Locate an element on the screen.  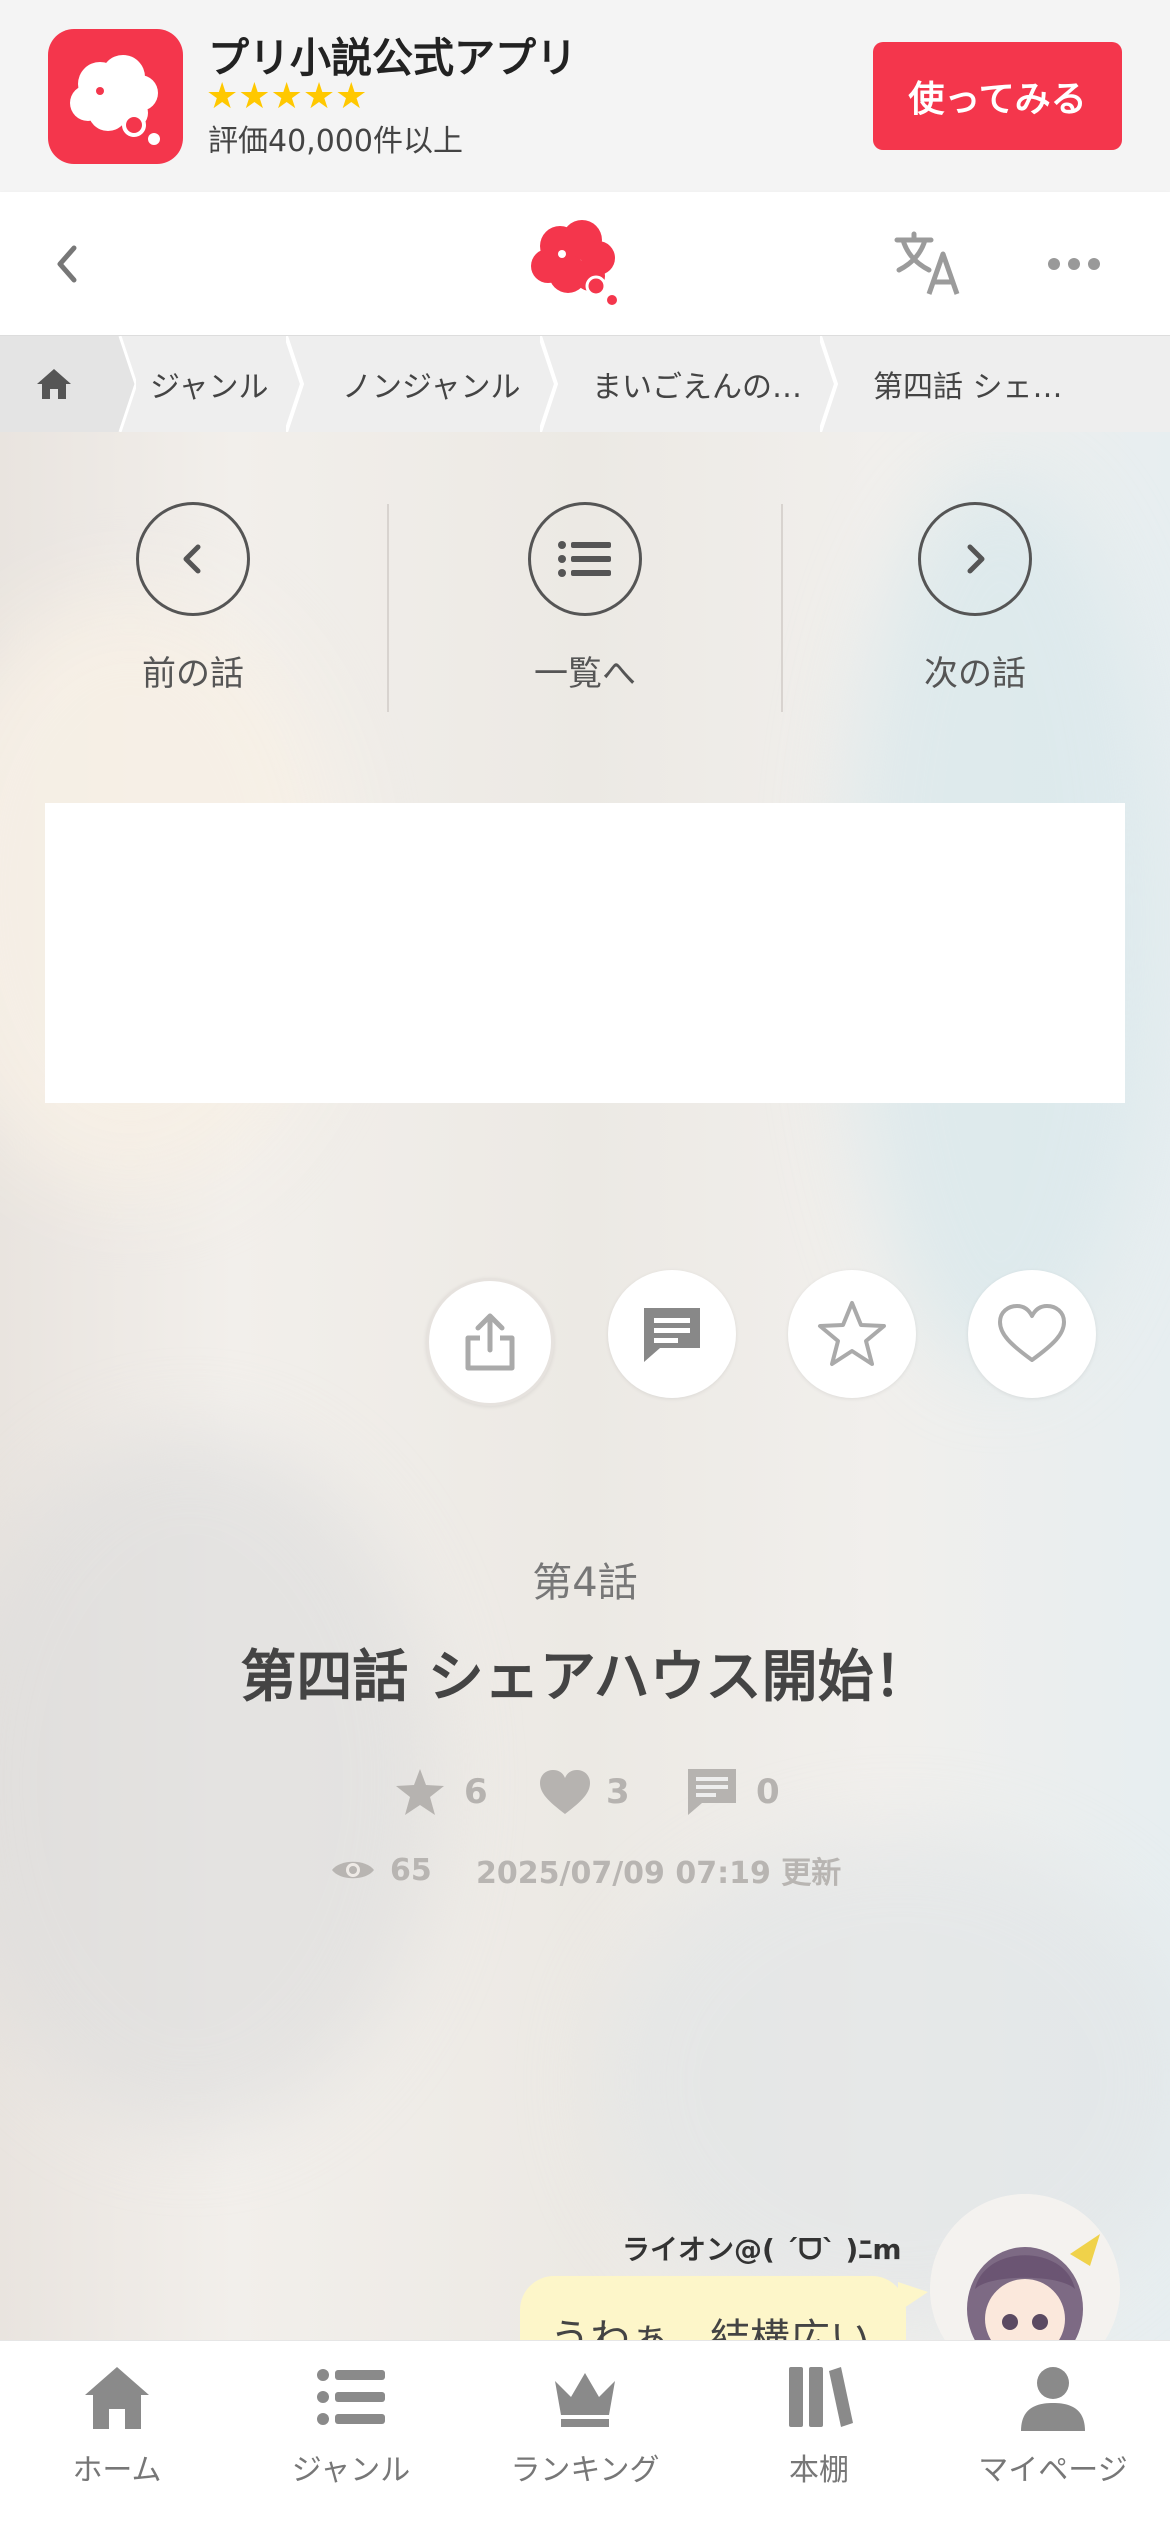
episode-stats: 6 3 0 is located at coordinates (585, 1792).